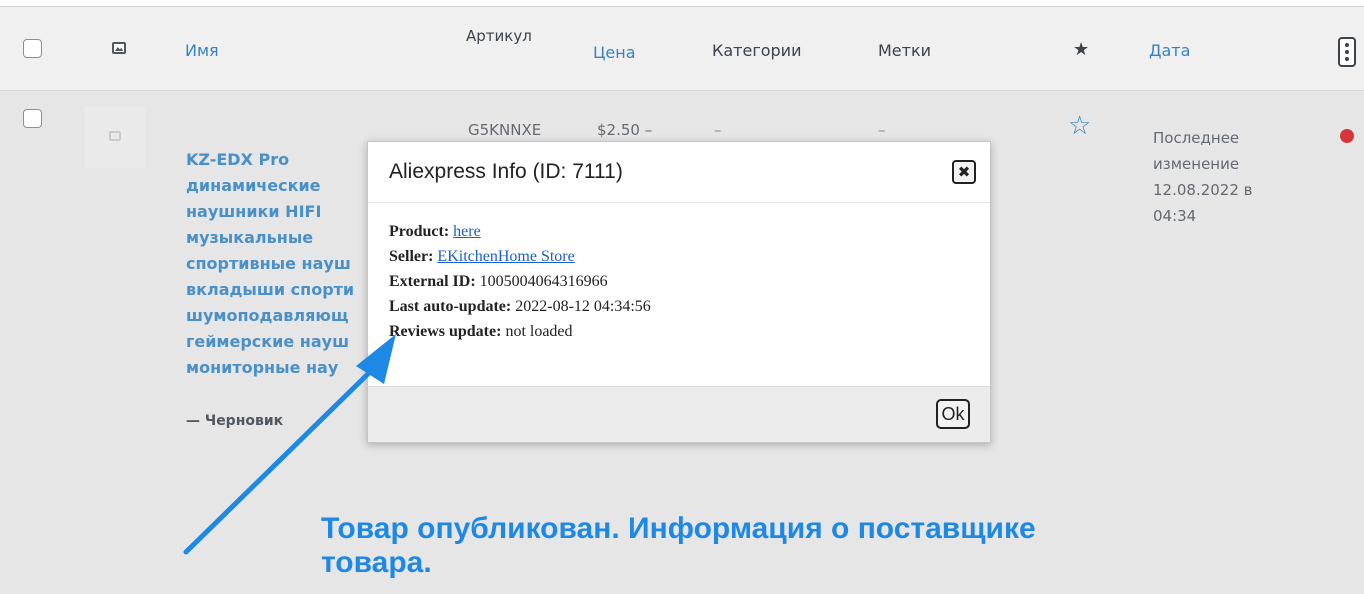 The image size is (1364, 594). Describe the element at coordinates (467, 231) in the screenshot. I see `product-link: here` at that location.